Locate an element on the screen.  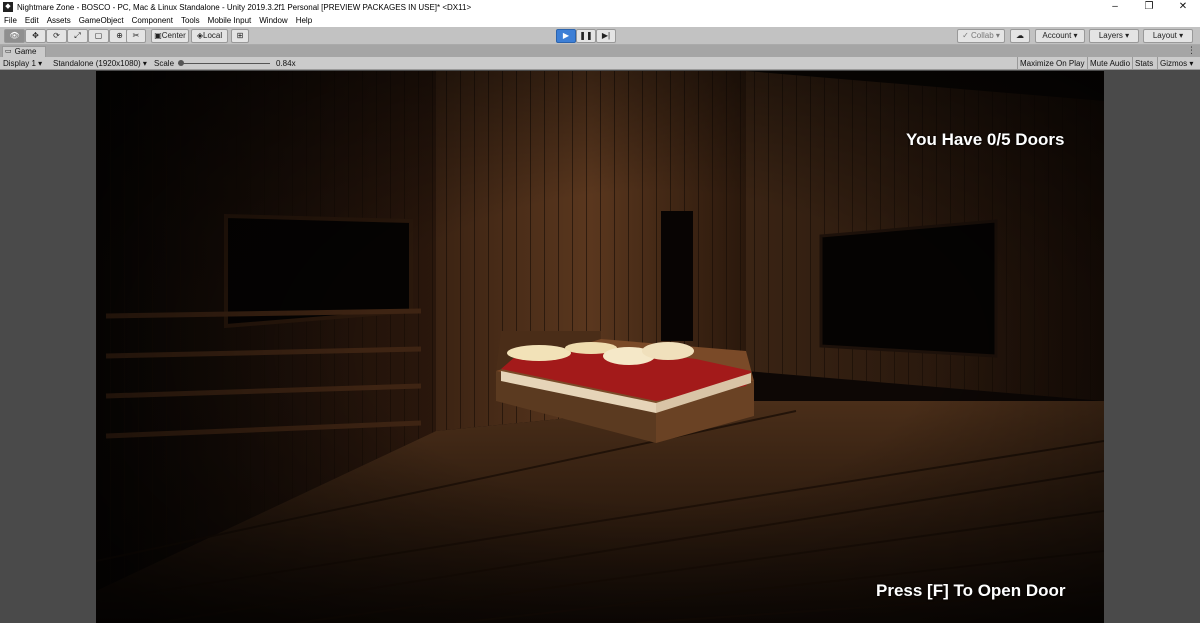
play-icon: ▶ is located at coordinates (566, 35).